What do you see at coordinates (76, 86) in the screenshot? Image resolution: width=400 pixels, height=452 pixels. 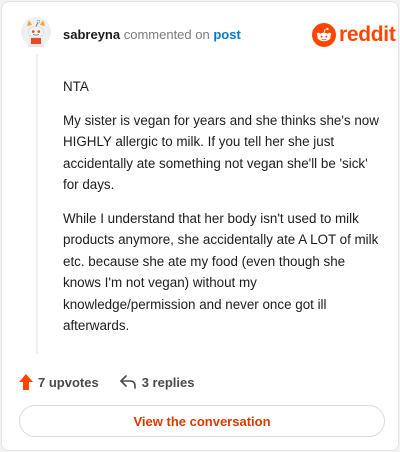 I see `comment-paragraph: NTA` at bounding box center [76, 86].